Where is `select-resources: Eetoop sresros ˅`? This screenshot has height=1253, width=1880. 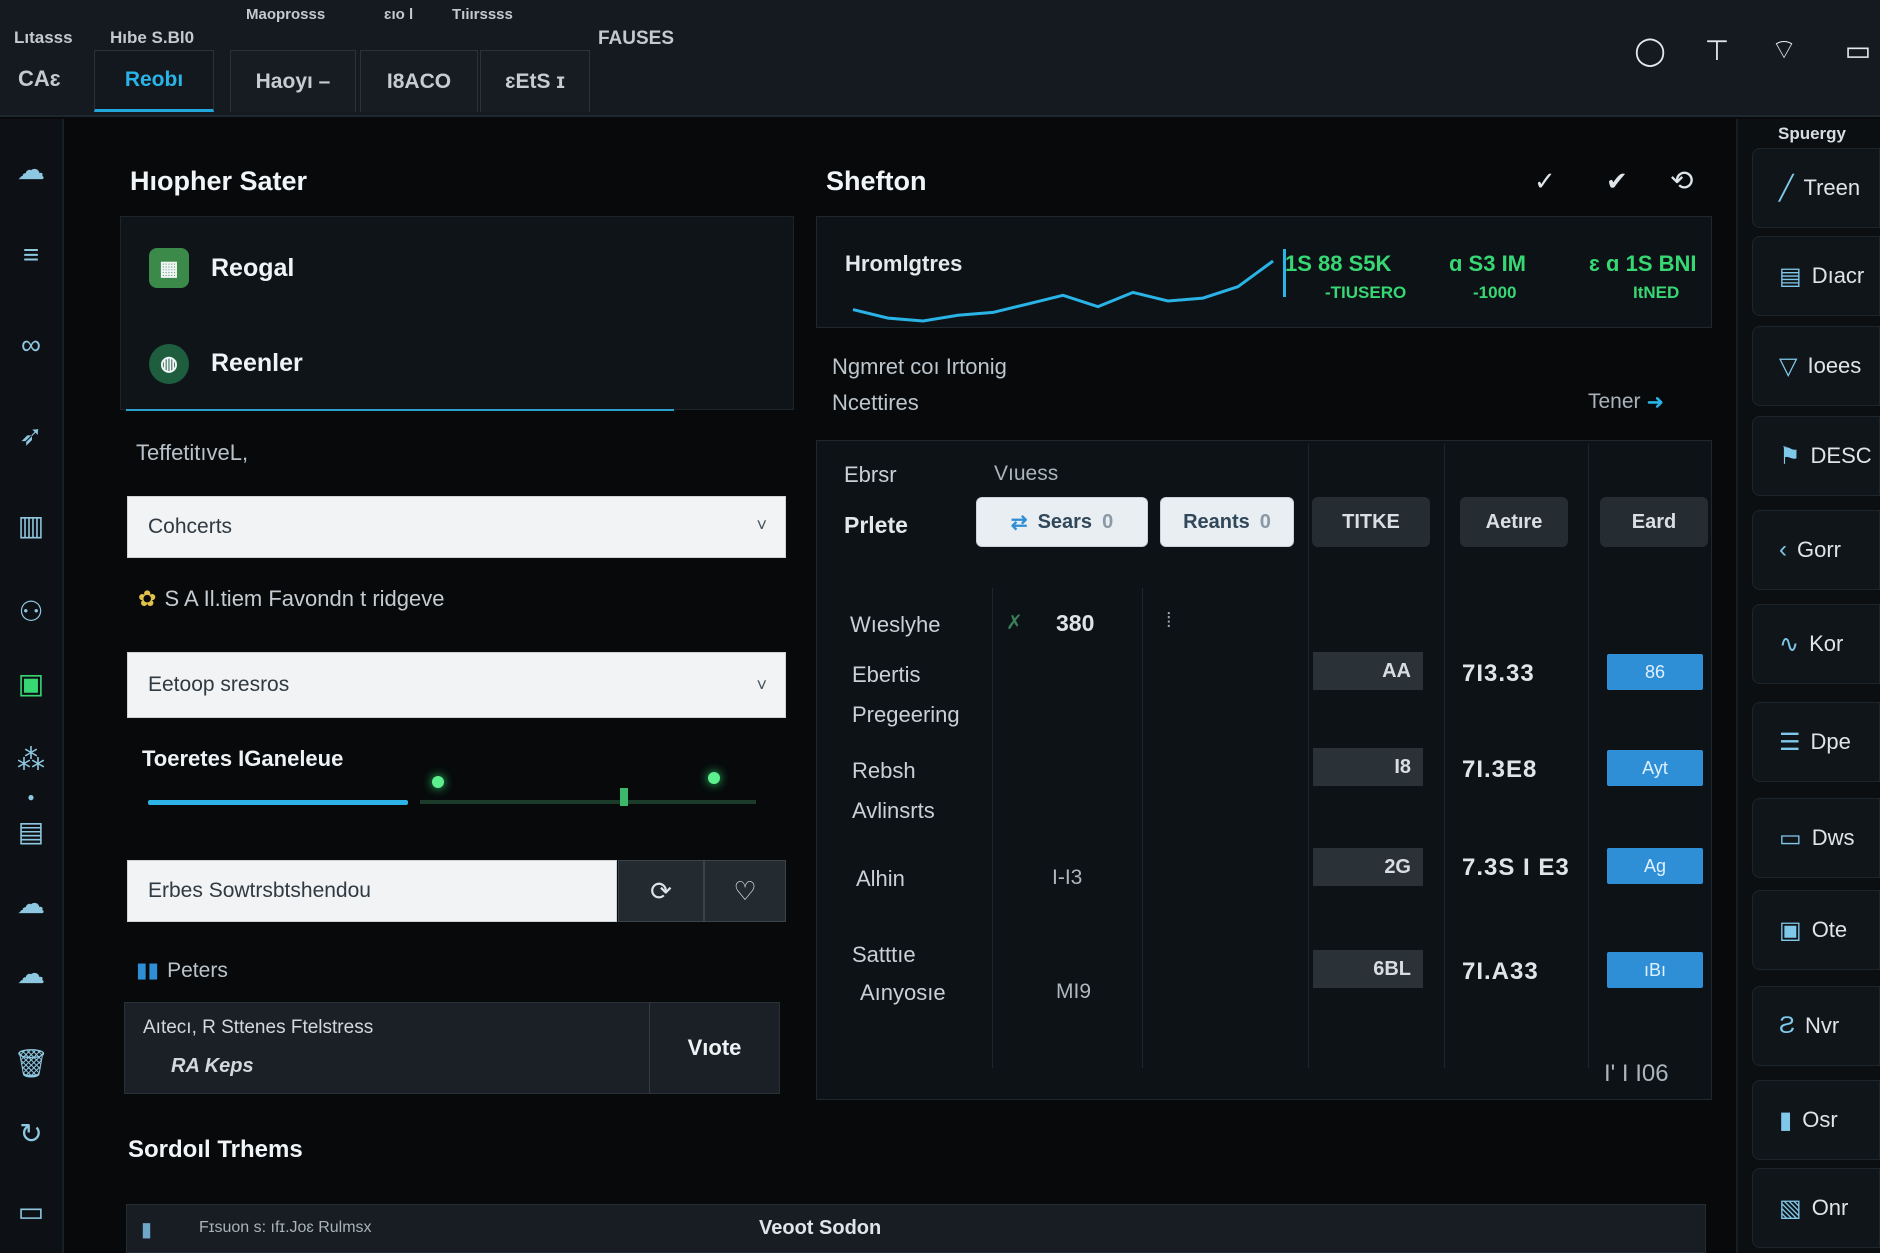 select-resources: Eetoop sresros ˅ is located at coordinates (456, 685).